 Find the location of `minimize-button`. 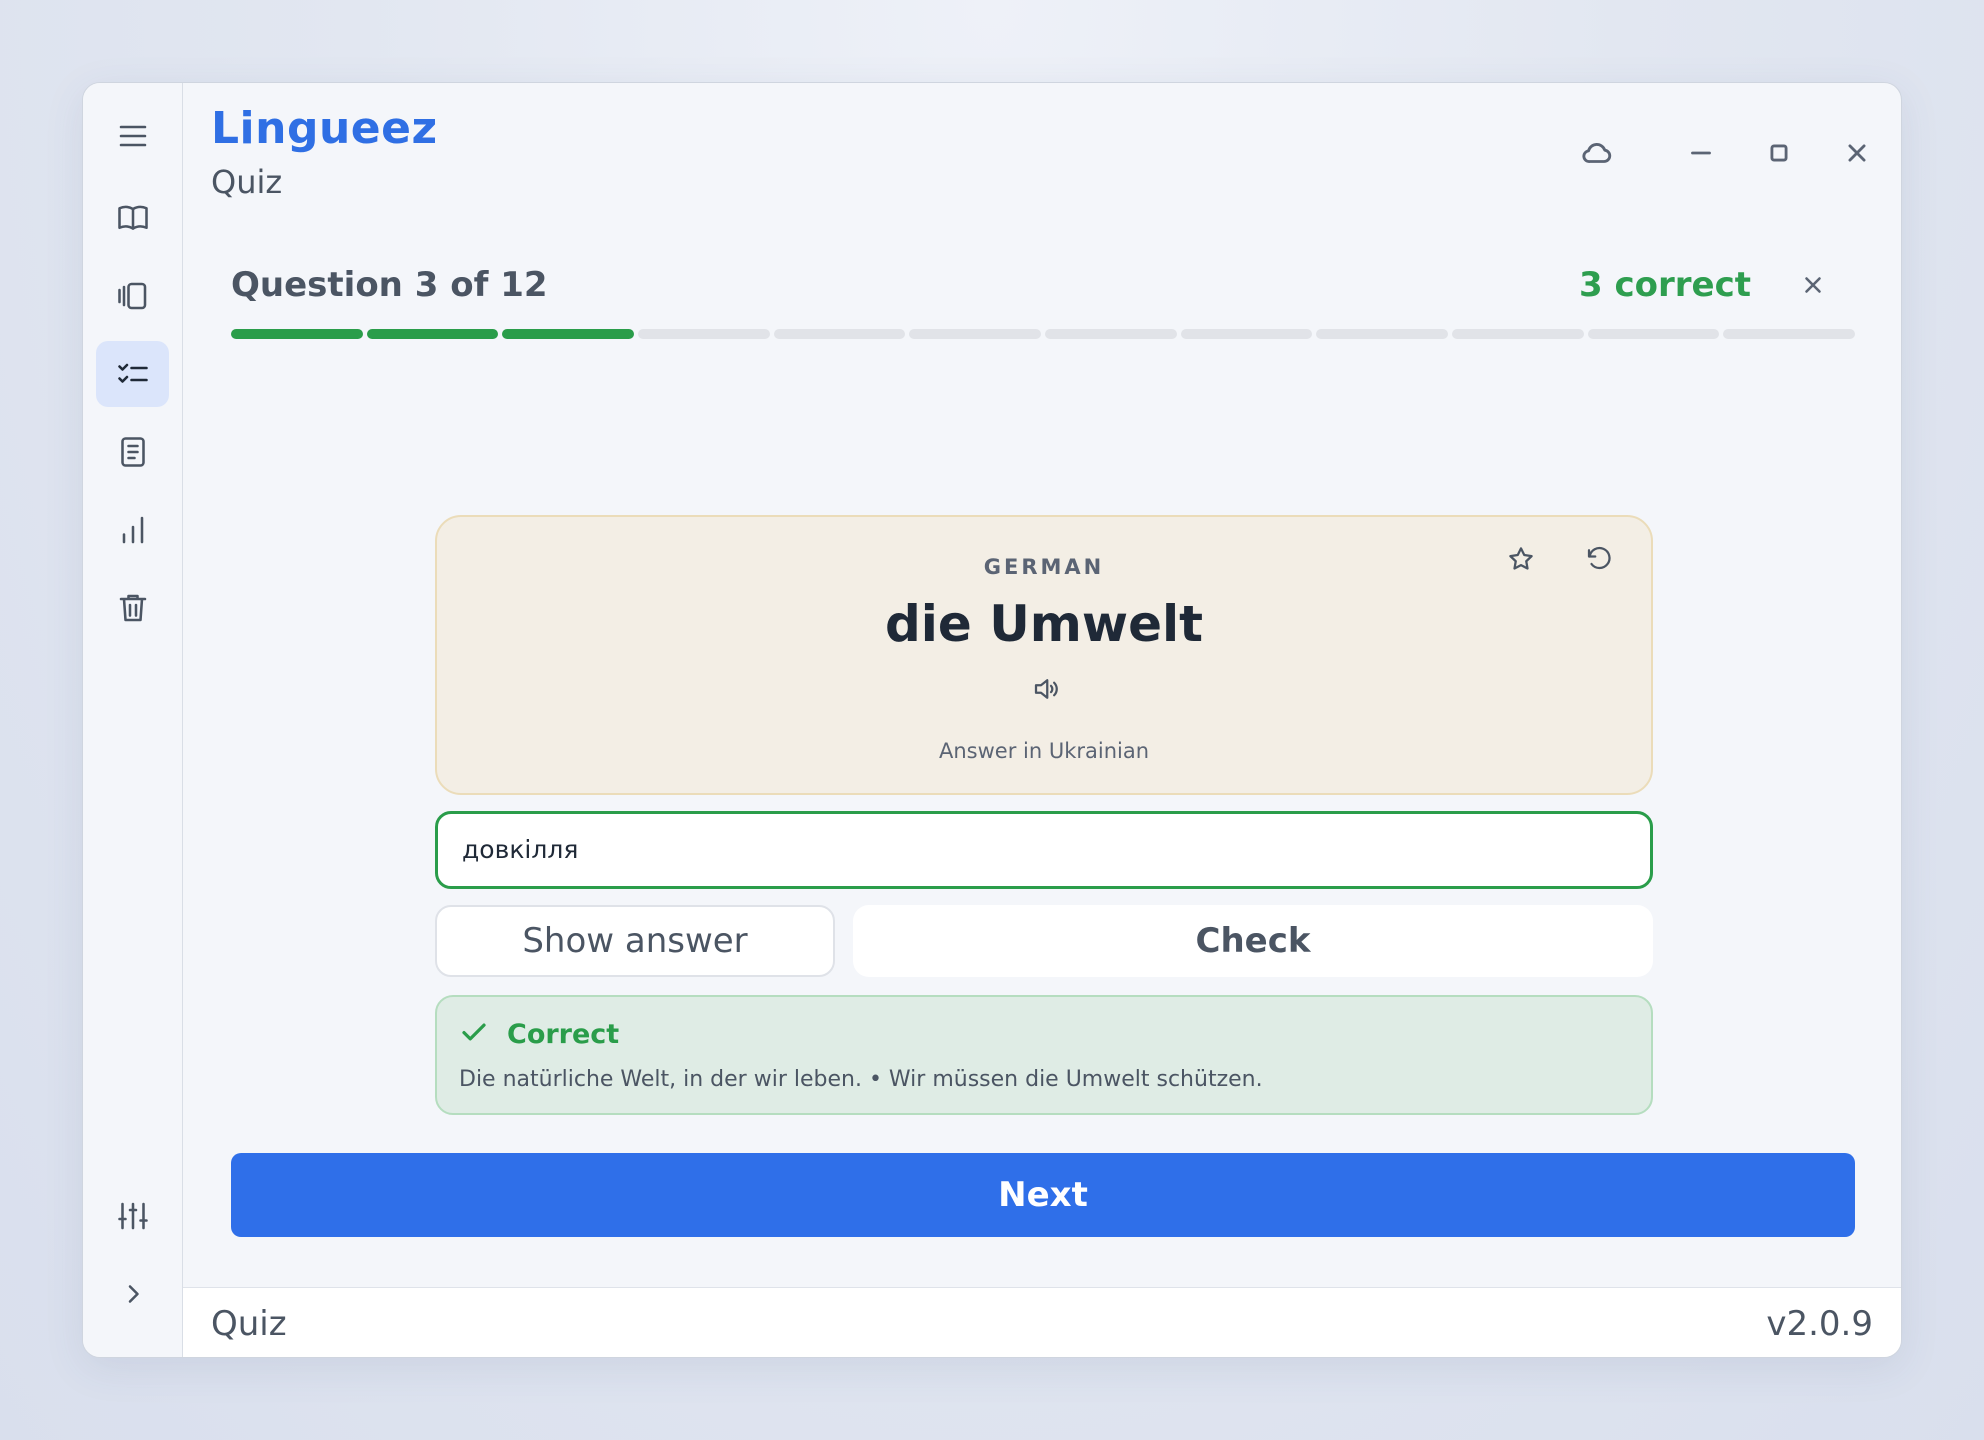

minimize-button is located at coordinates (1701, 153).